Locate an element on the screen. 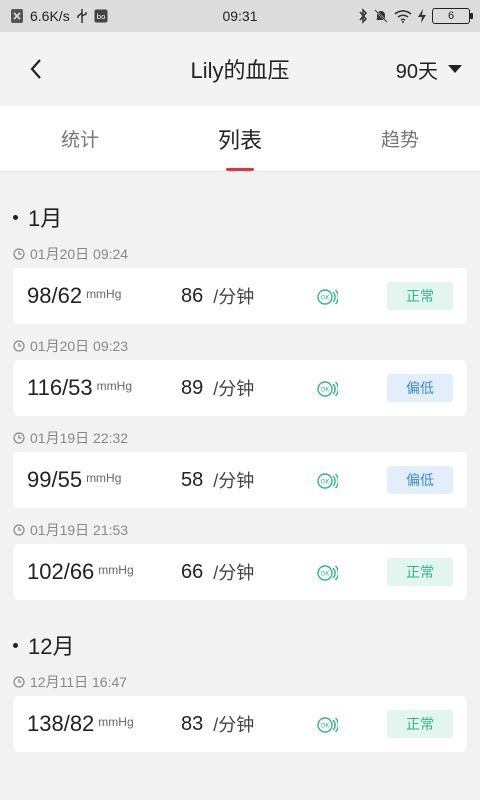 This screenshot has height=800, width=480. record-card: 99/55 mmHg 58 /分钟 OK 偏低 is located at coordinates (240, 480).